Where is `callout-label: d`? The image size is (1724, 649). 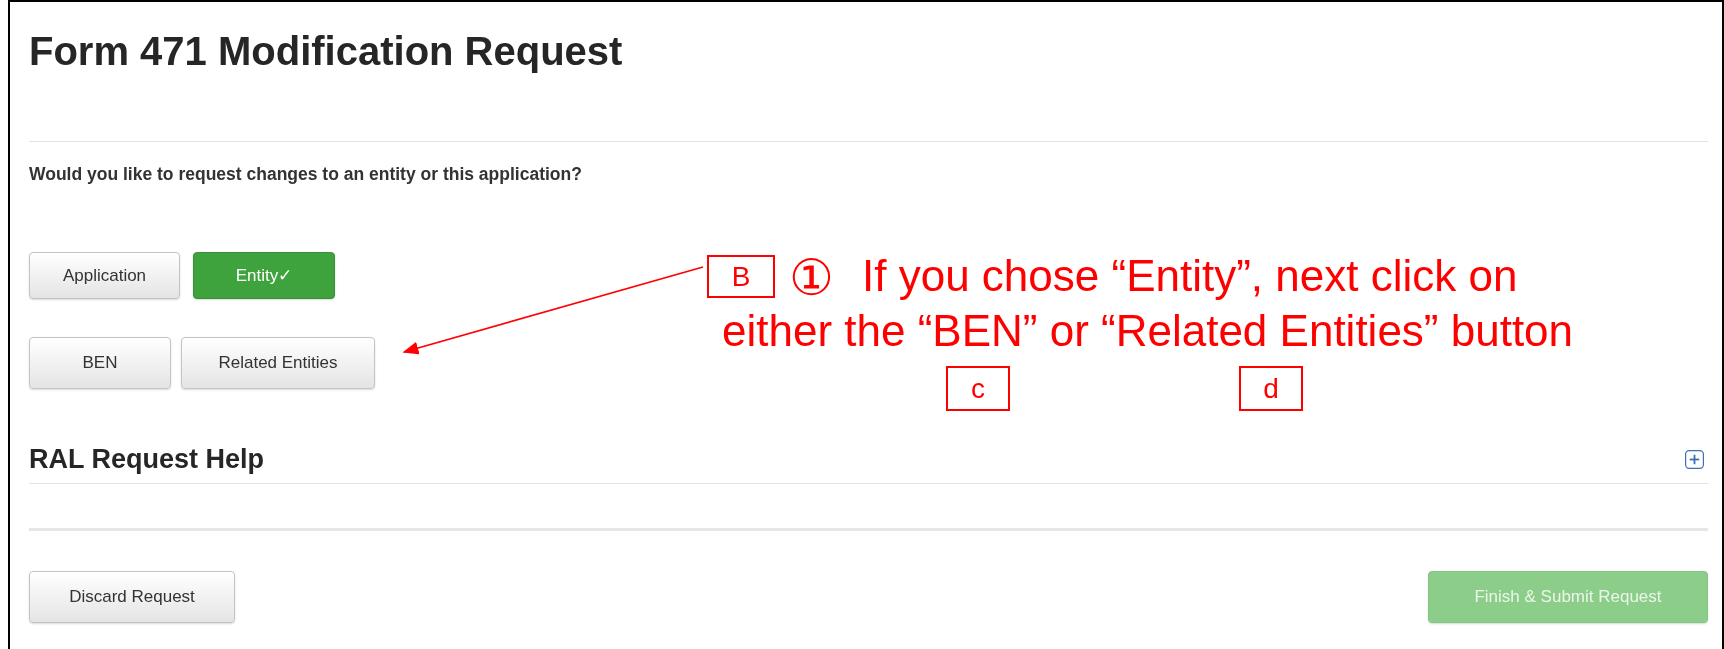 callout-label: d is located at coordinates (1271, 388).